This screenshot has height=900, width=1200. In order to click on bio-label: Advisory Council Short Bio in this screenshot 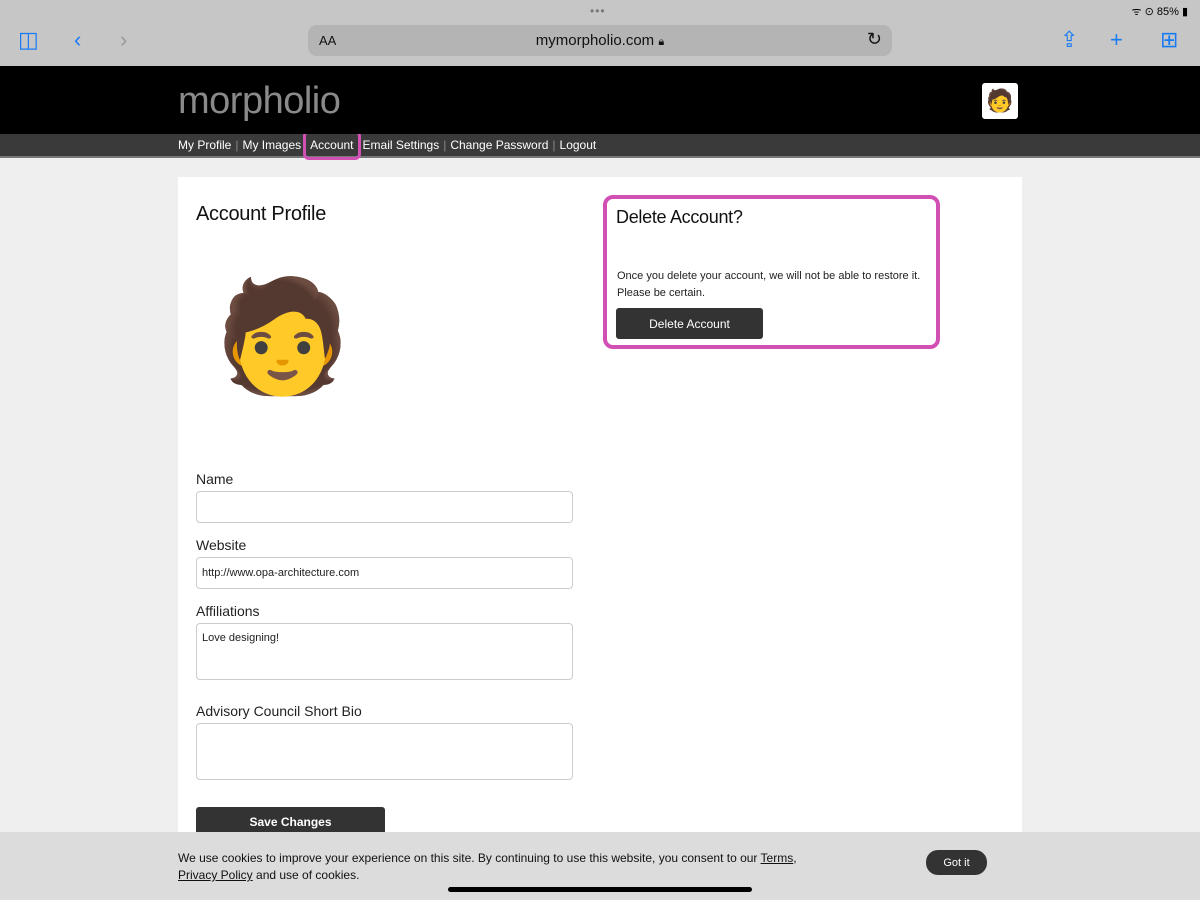, I will do `click(279, 711)`.